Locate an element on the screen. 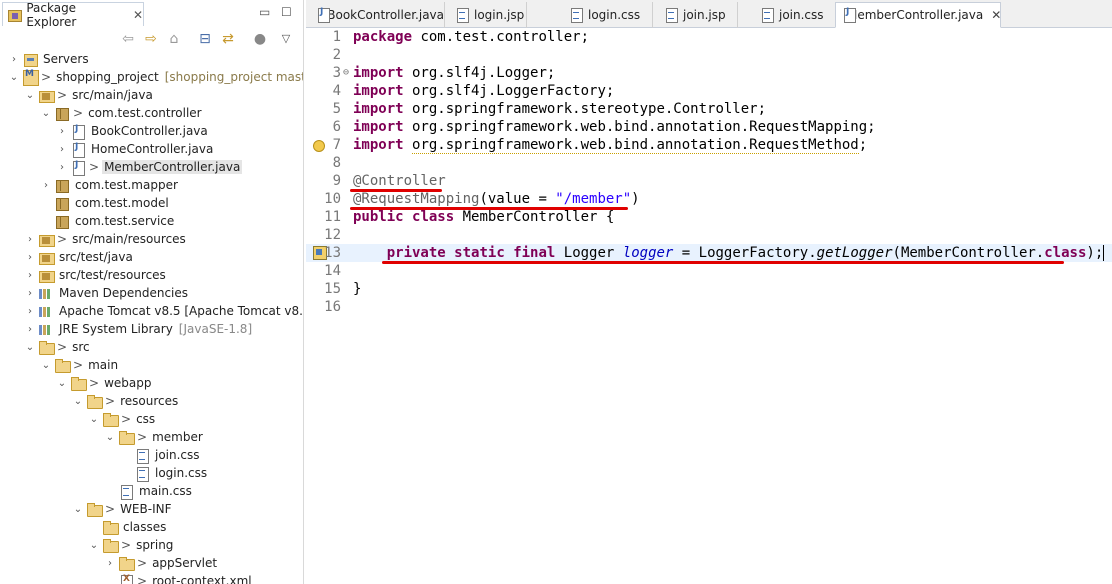 The height and width of the screenshot is (584, 1112). tree-item: › src/test/java is located at coordinates (79, 257).